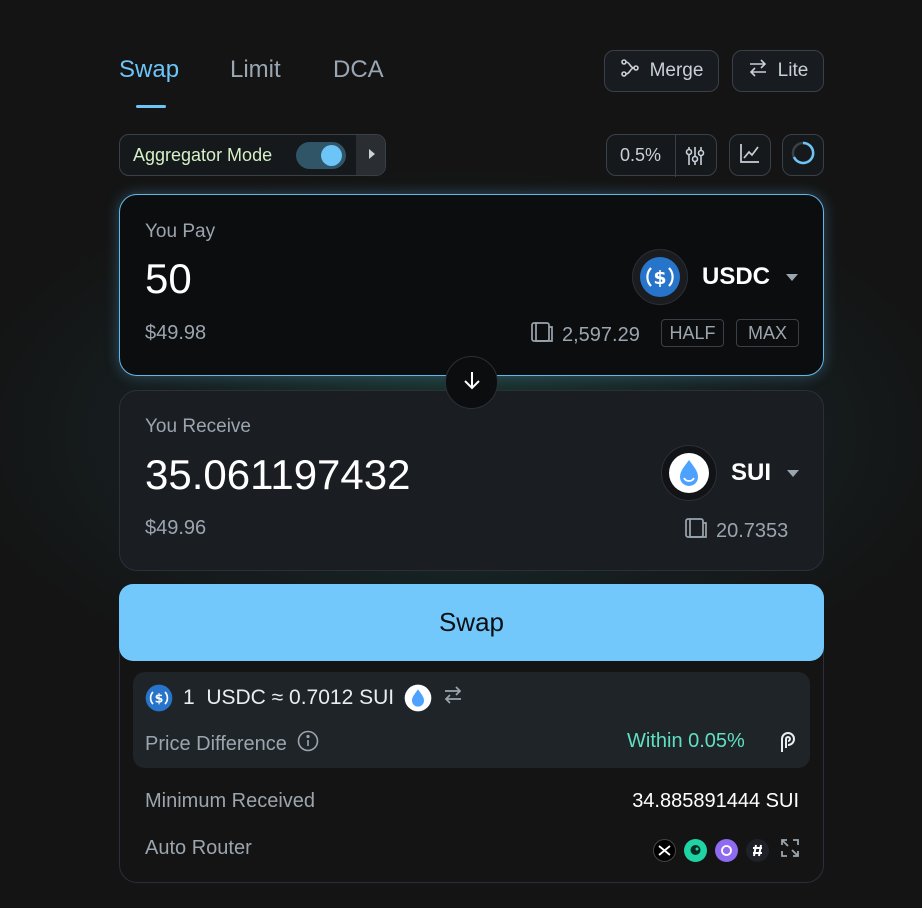 The width and height of the screenshot is (922, 908). Describe the element at coordinates (676, 70) in the screenshot. I see `merge-label: Merge` at that location.